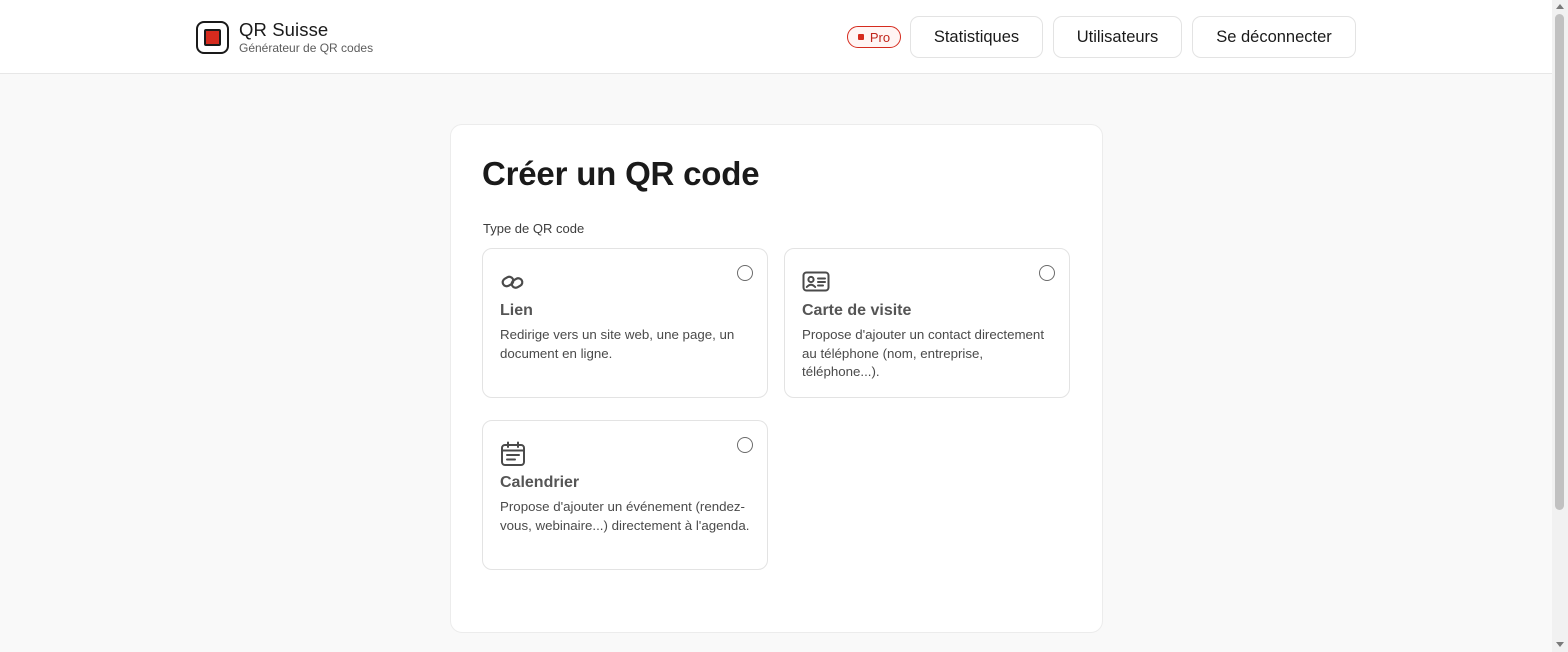 Image resolution: width=1568 pixels, height=652 pixels. What do you see at coordinates (1047, 273) in the screenshot?
I see `business-card-radio` at bounding box center [1047, 273].